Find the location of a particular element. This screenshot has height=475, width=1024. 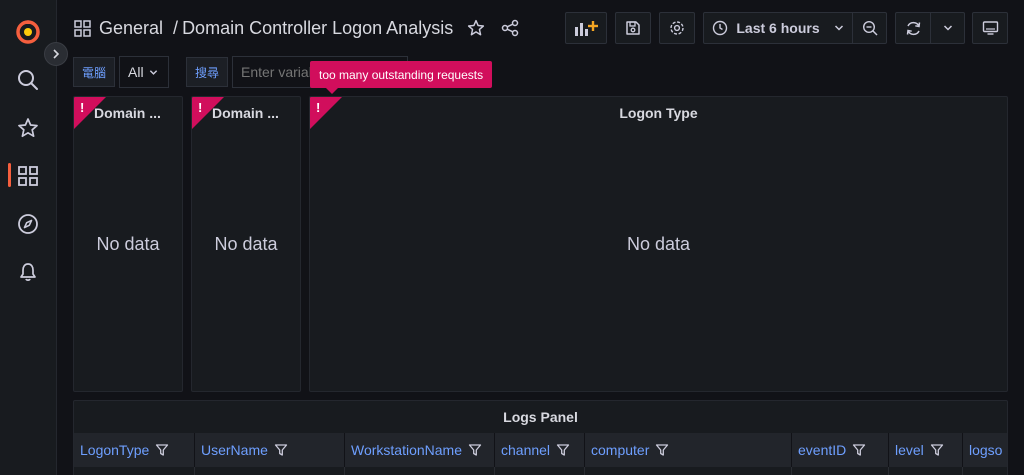

star-icon is located at coordinates (476, 27).